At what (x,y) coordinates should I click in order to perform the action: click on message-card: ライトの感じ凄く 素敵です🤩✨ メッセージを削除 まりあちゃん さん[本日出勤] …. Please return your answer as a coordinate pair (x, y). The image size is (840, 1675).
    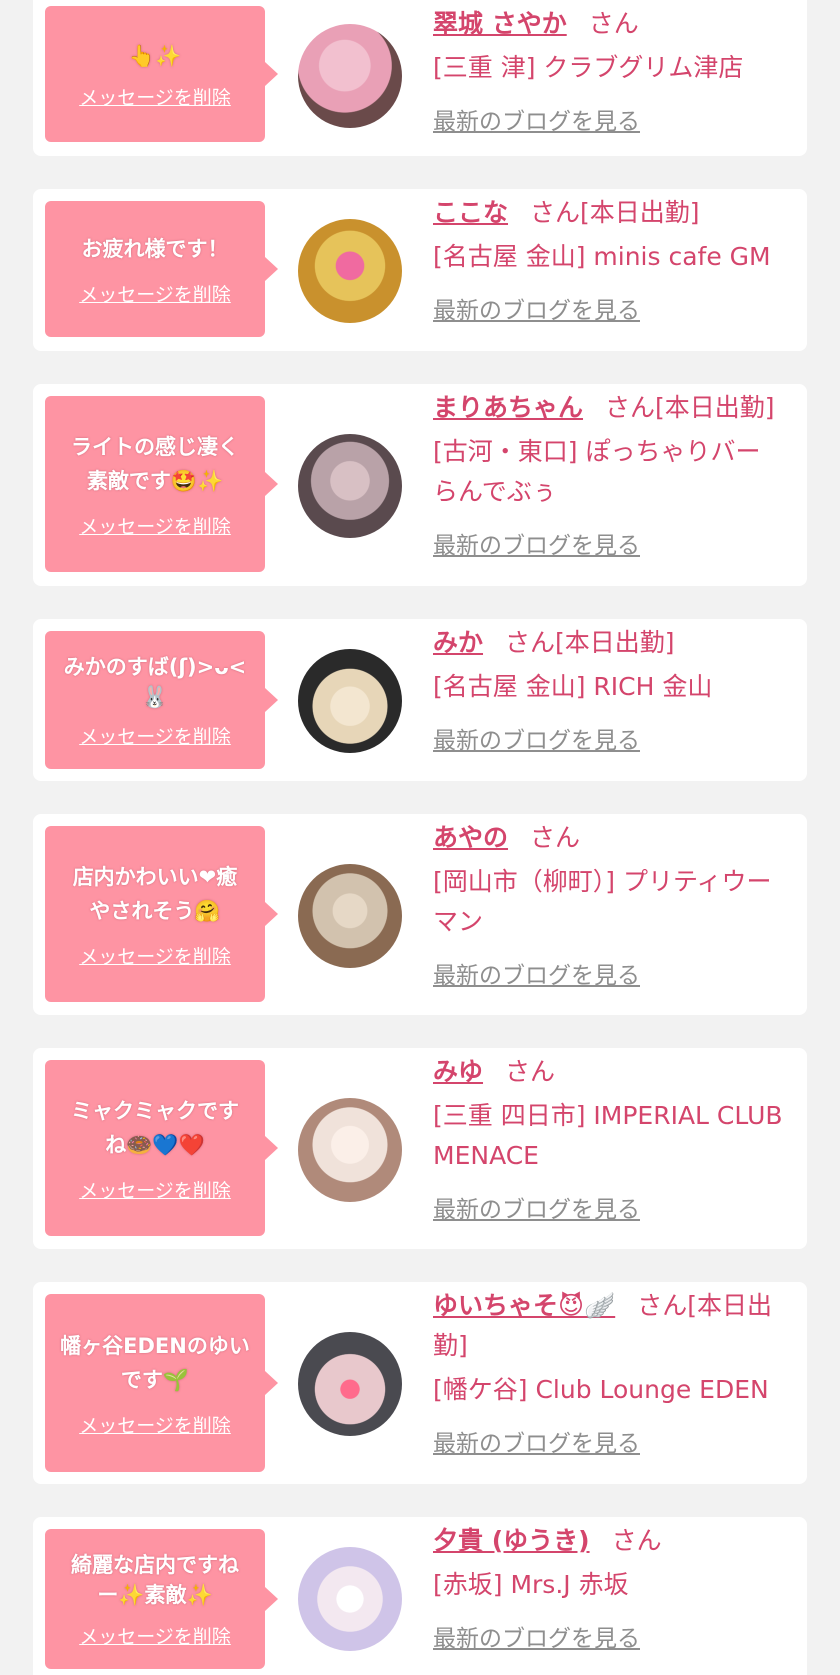
    Looking at the image, I should click on (420, 485).